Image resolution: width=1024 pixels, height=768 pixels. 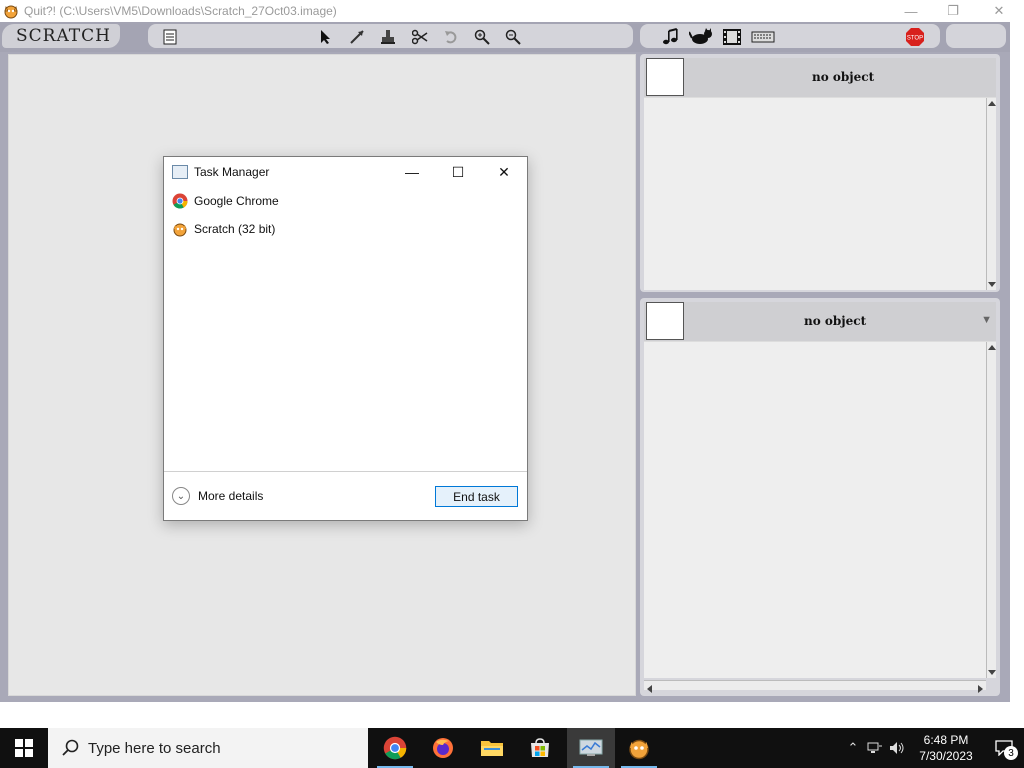 What do you see at coordinates (875, 748) in the screenshot?
I see `network-icon` at bounding box center [875, 748].